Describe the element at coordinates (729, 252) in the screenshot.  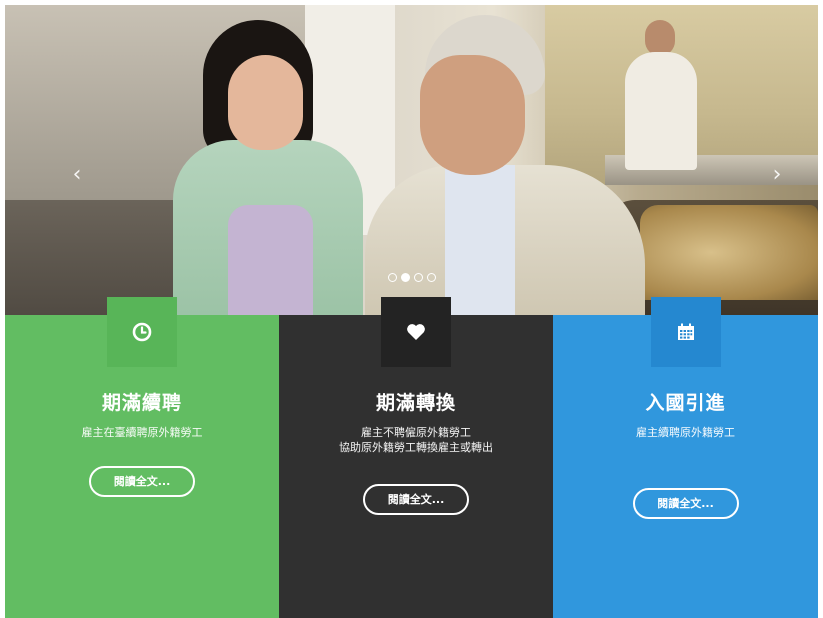
I see `hero-photo-pillow` at that location.